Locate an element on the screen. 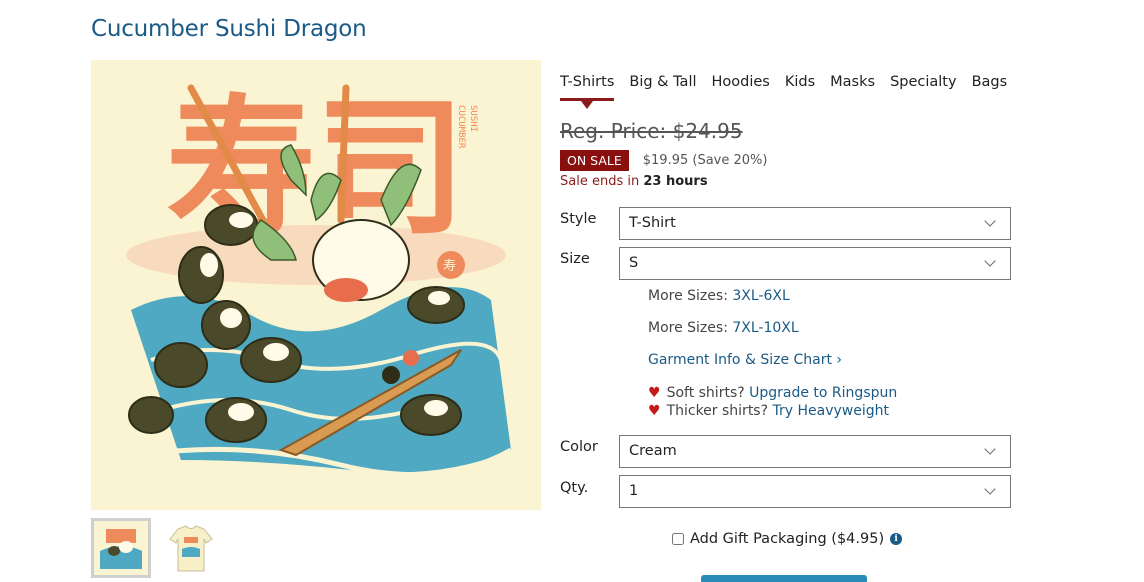 This screenshot has width=1144, height=582. product-title: Cucumber Sushi Dragon is located at coordinates (229, 29).